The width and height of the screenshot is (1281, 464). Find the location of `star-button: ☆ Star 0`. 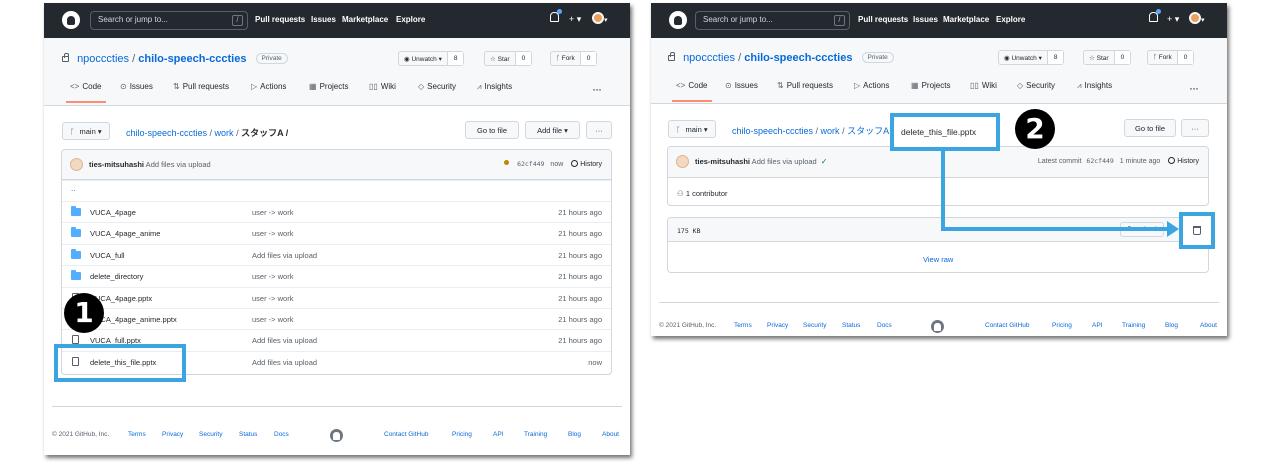

star-button: ☆ Star 0 is located at coordinates (508, 58).